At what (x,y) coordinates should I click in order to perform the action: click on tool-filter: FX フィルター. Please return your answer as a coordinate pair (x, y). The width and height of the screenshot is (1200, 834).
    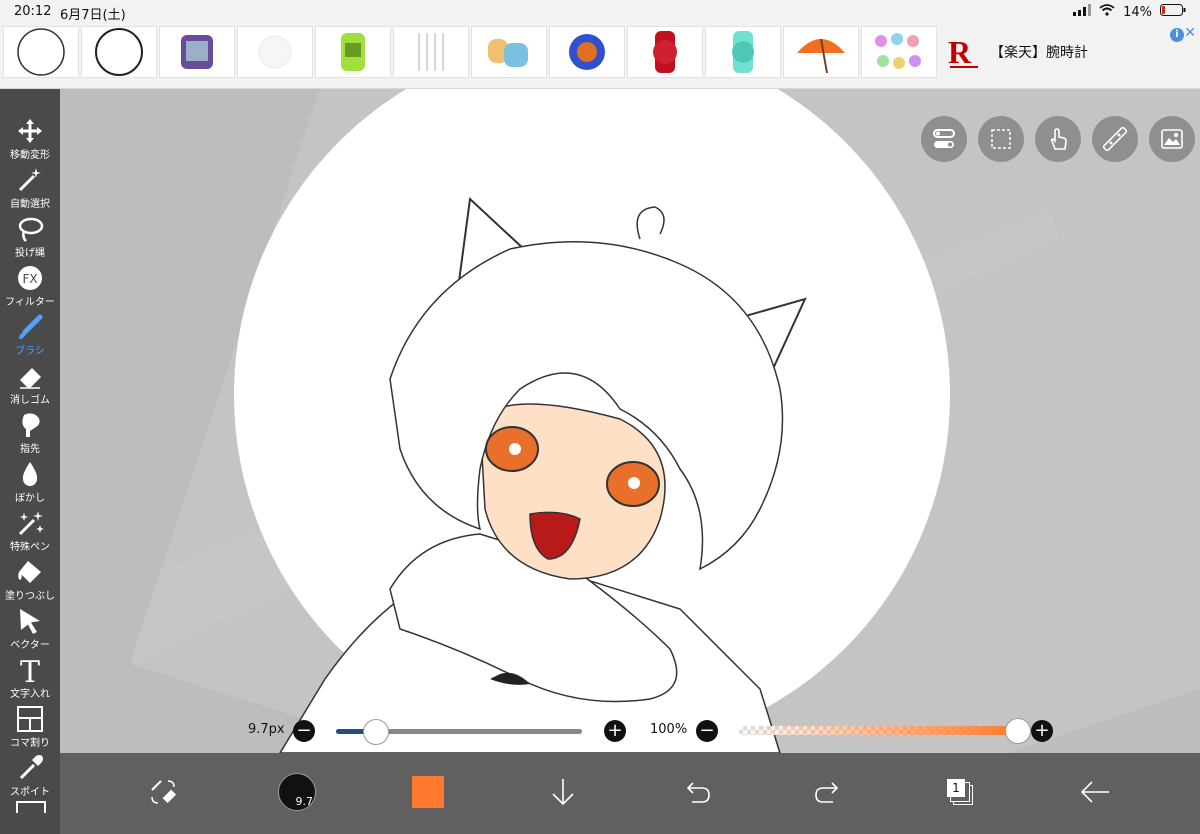
    Looking at the image, I should click on (30, 284).